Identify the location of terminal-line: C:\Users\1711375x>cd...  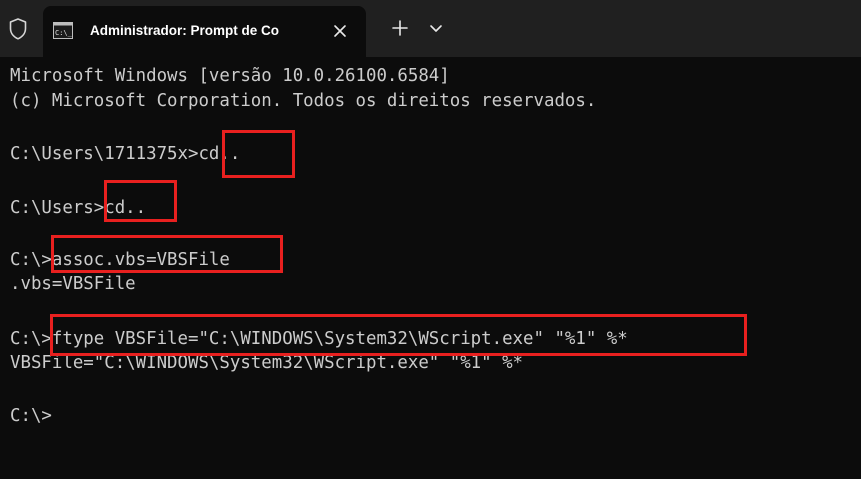
(125, 154).